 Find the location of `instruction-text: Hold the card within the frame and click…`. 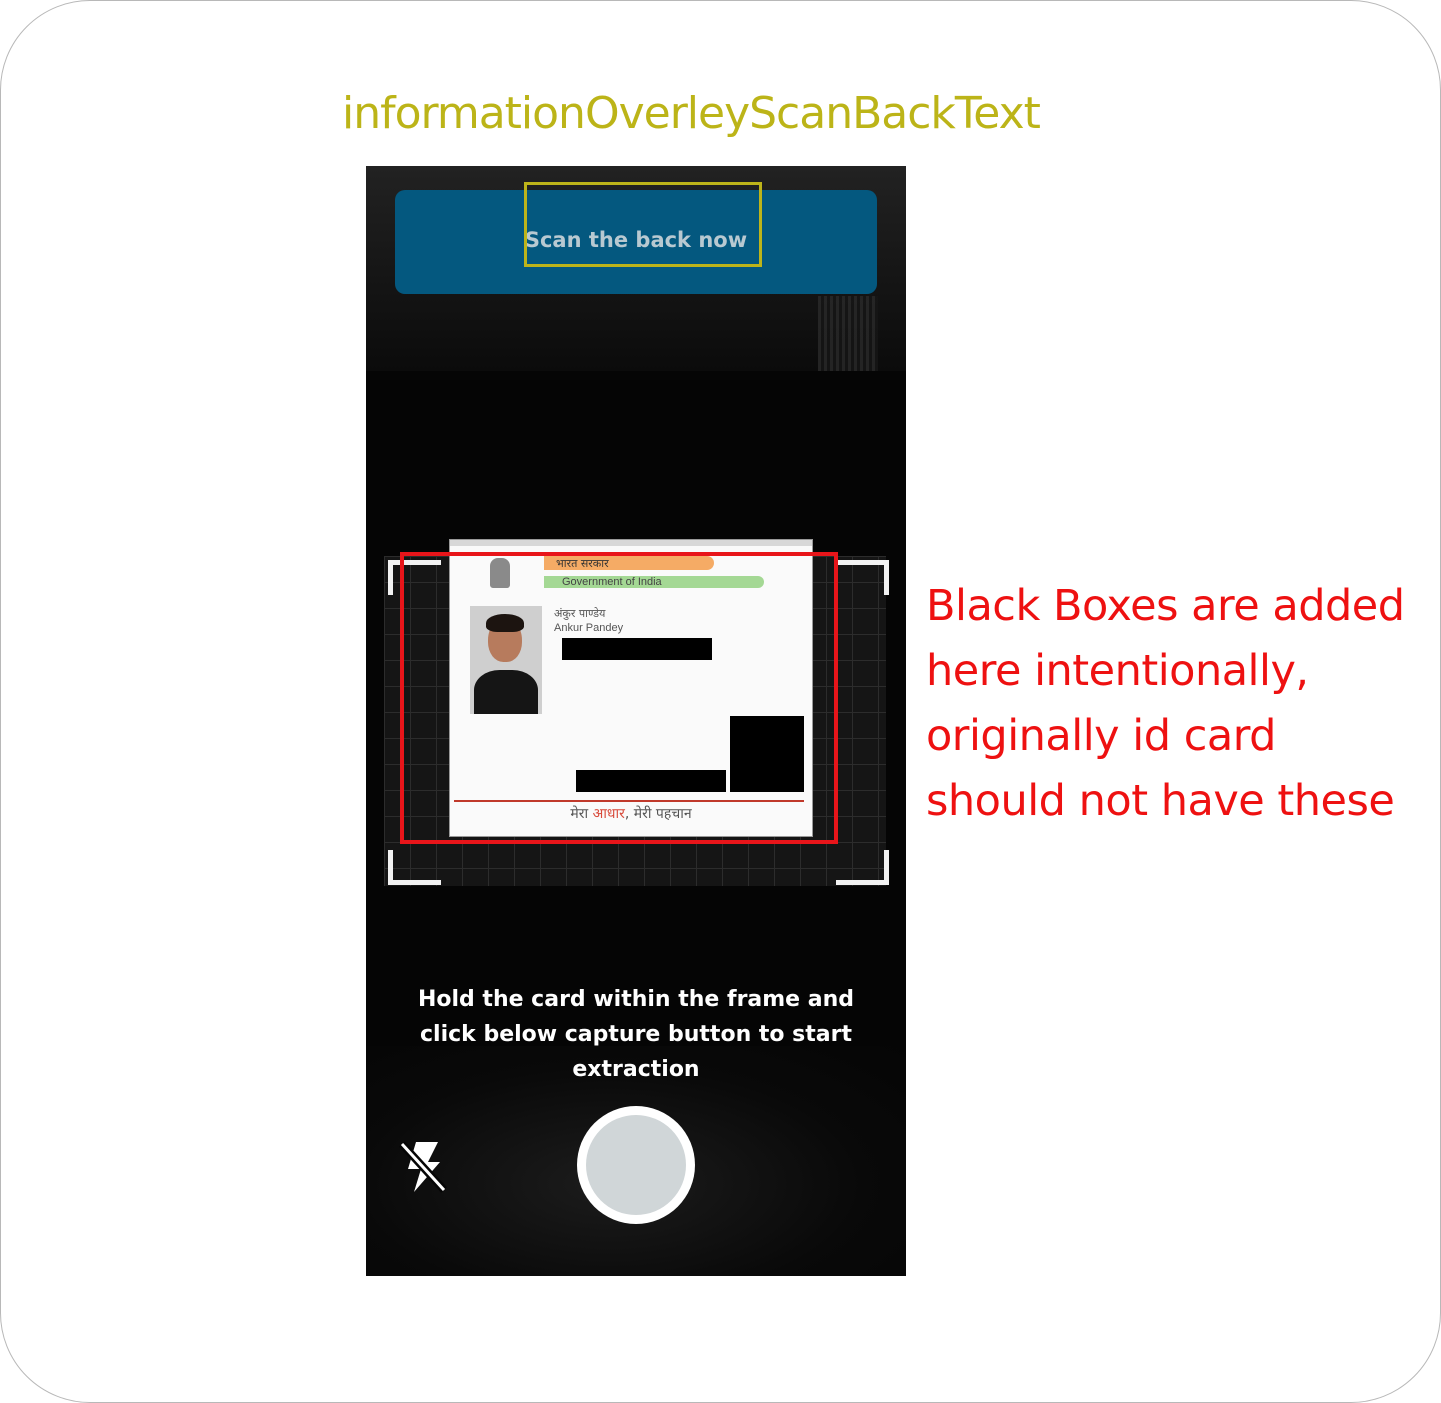

instruction-text: Hold the card within the frame and click… is located at coordinates (636, 1034).